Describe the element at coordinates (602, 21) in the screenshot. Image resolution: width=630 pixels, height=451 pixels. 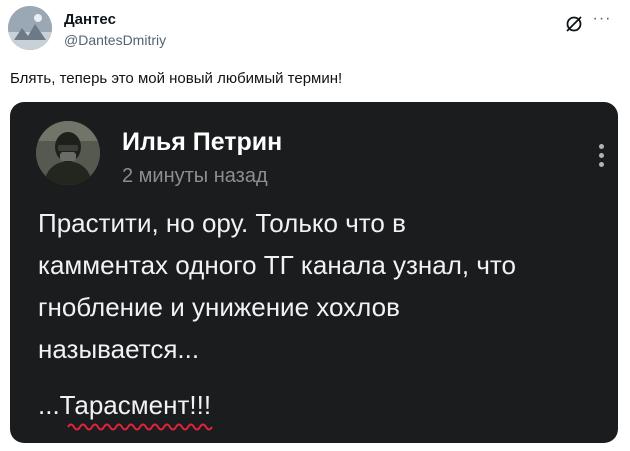
I see `more-icon: ···` at that location.